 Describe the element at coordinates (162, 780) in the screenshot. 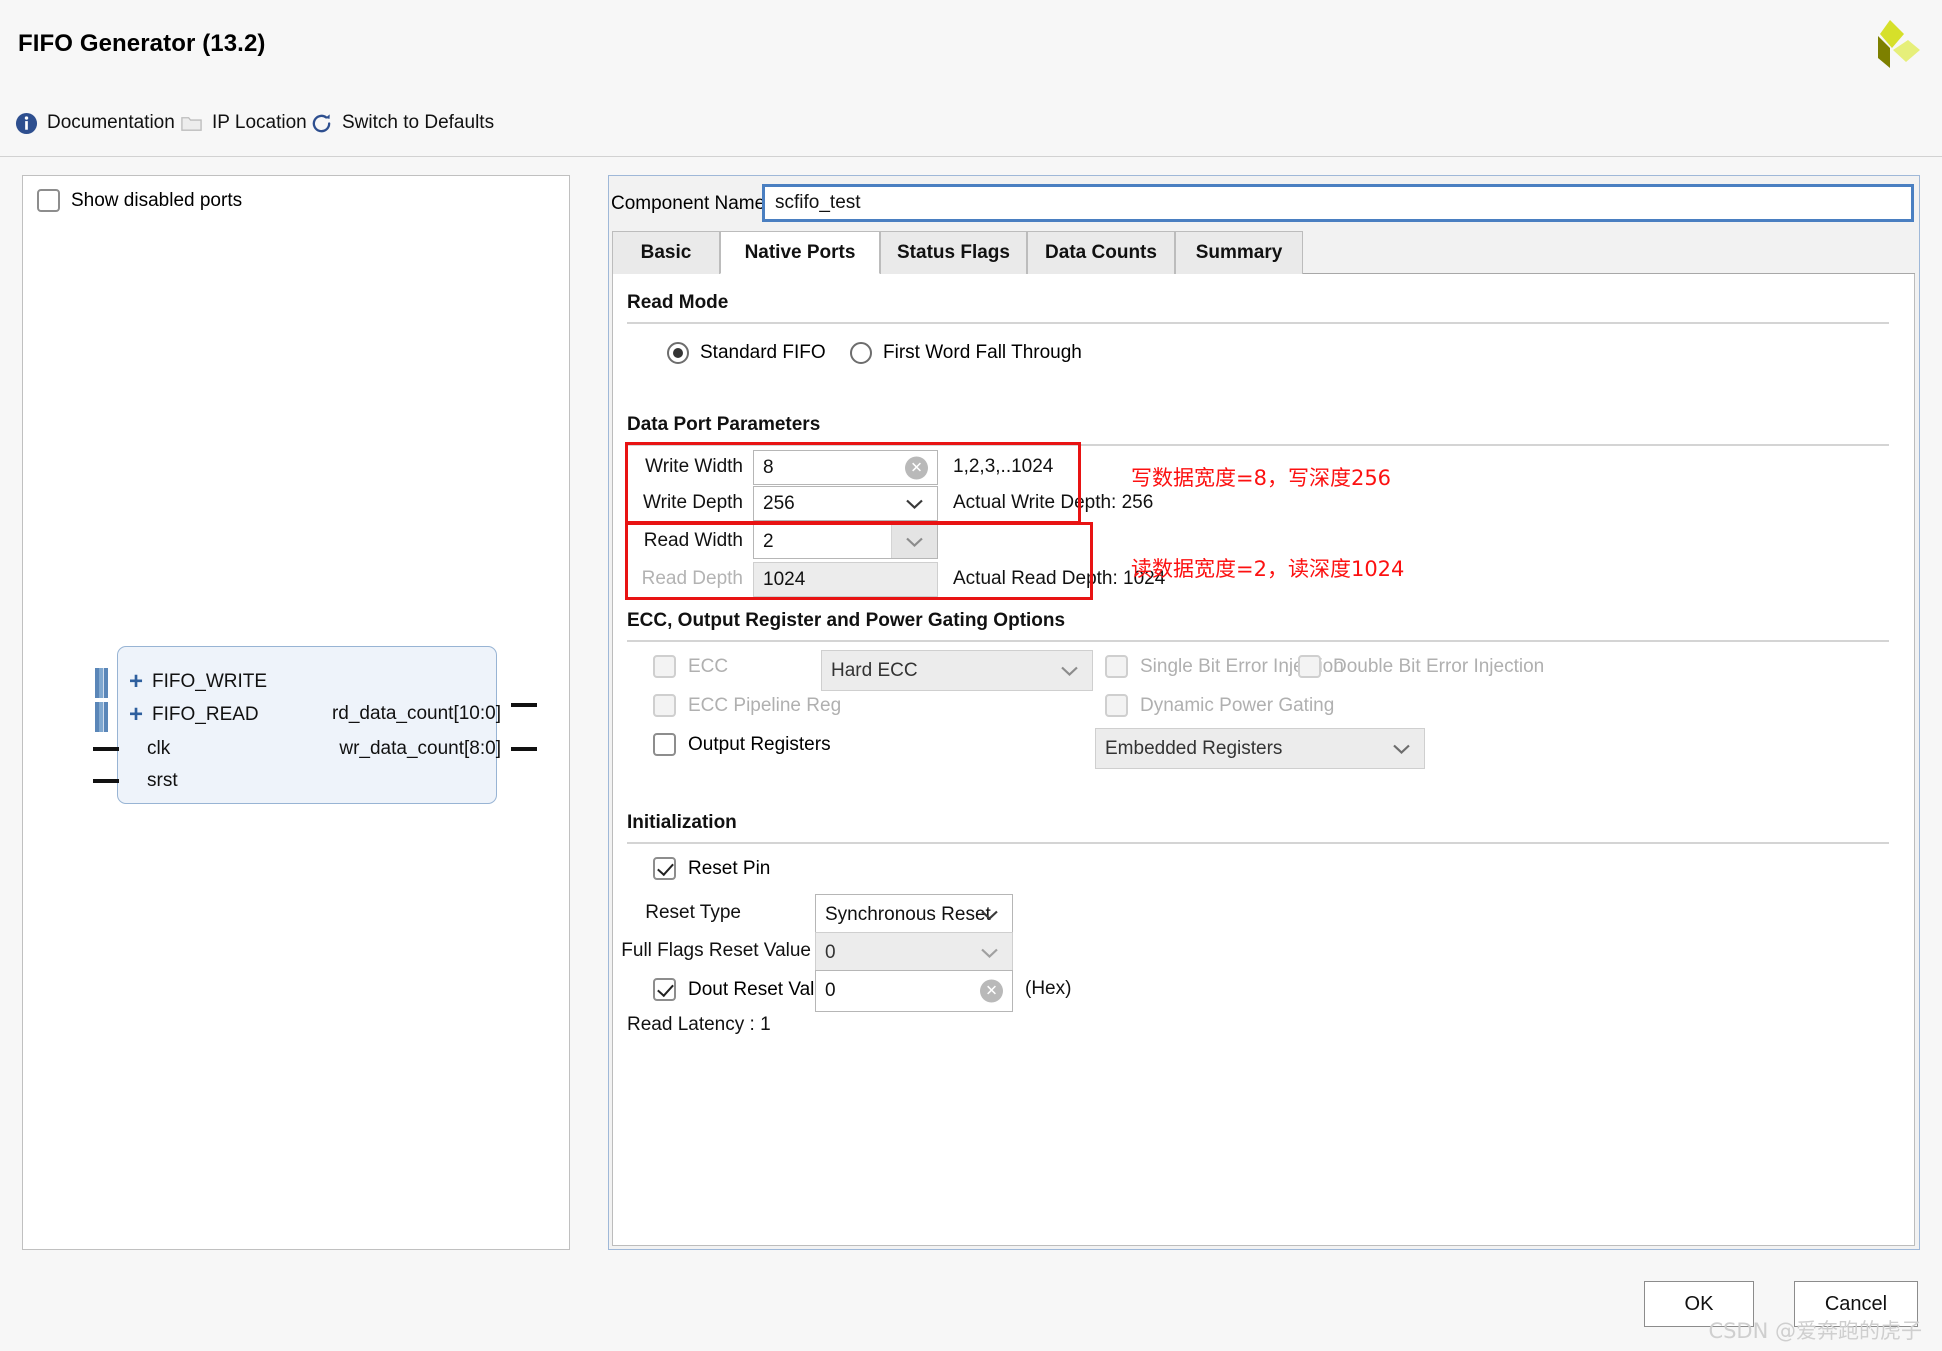

I see `port-srst-label: srst` at that location.